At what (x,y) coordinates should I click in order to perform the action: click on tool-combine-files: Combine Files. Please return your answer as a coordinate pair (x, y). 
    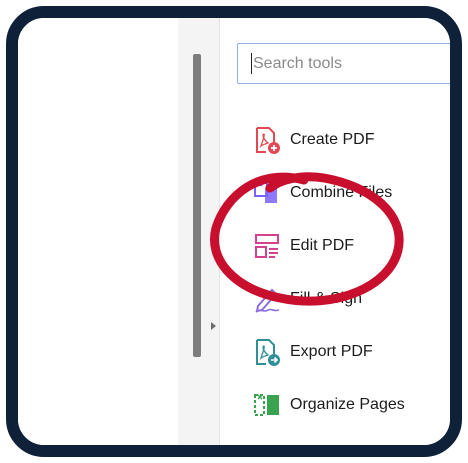
    Looking at the image, I should click on (322, 193).